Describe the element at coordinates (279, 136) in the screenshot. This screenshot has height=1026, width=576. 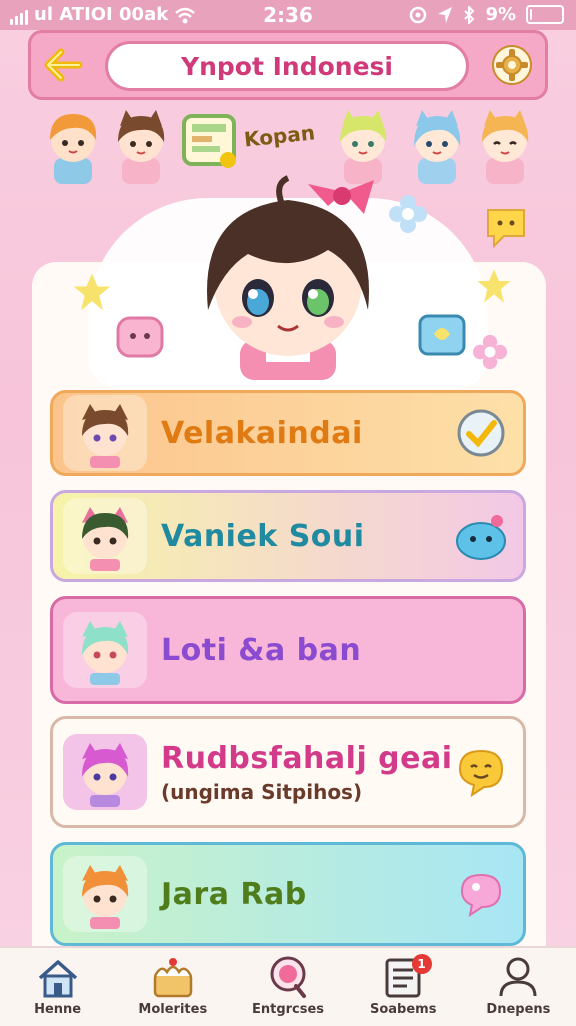
I see `strip-tag: Kopan` at that location.